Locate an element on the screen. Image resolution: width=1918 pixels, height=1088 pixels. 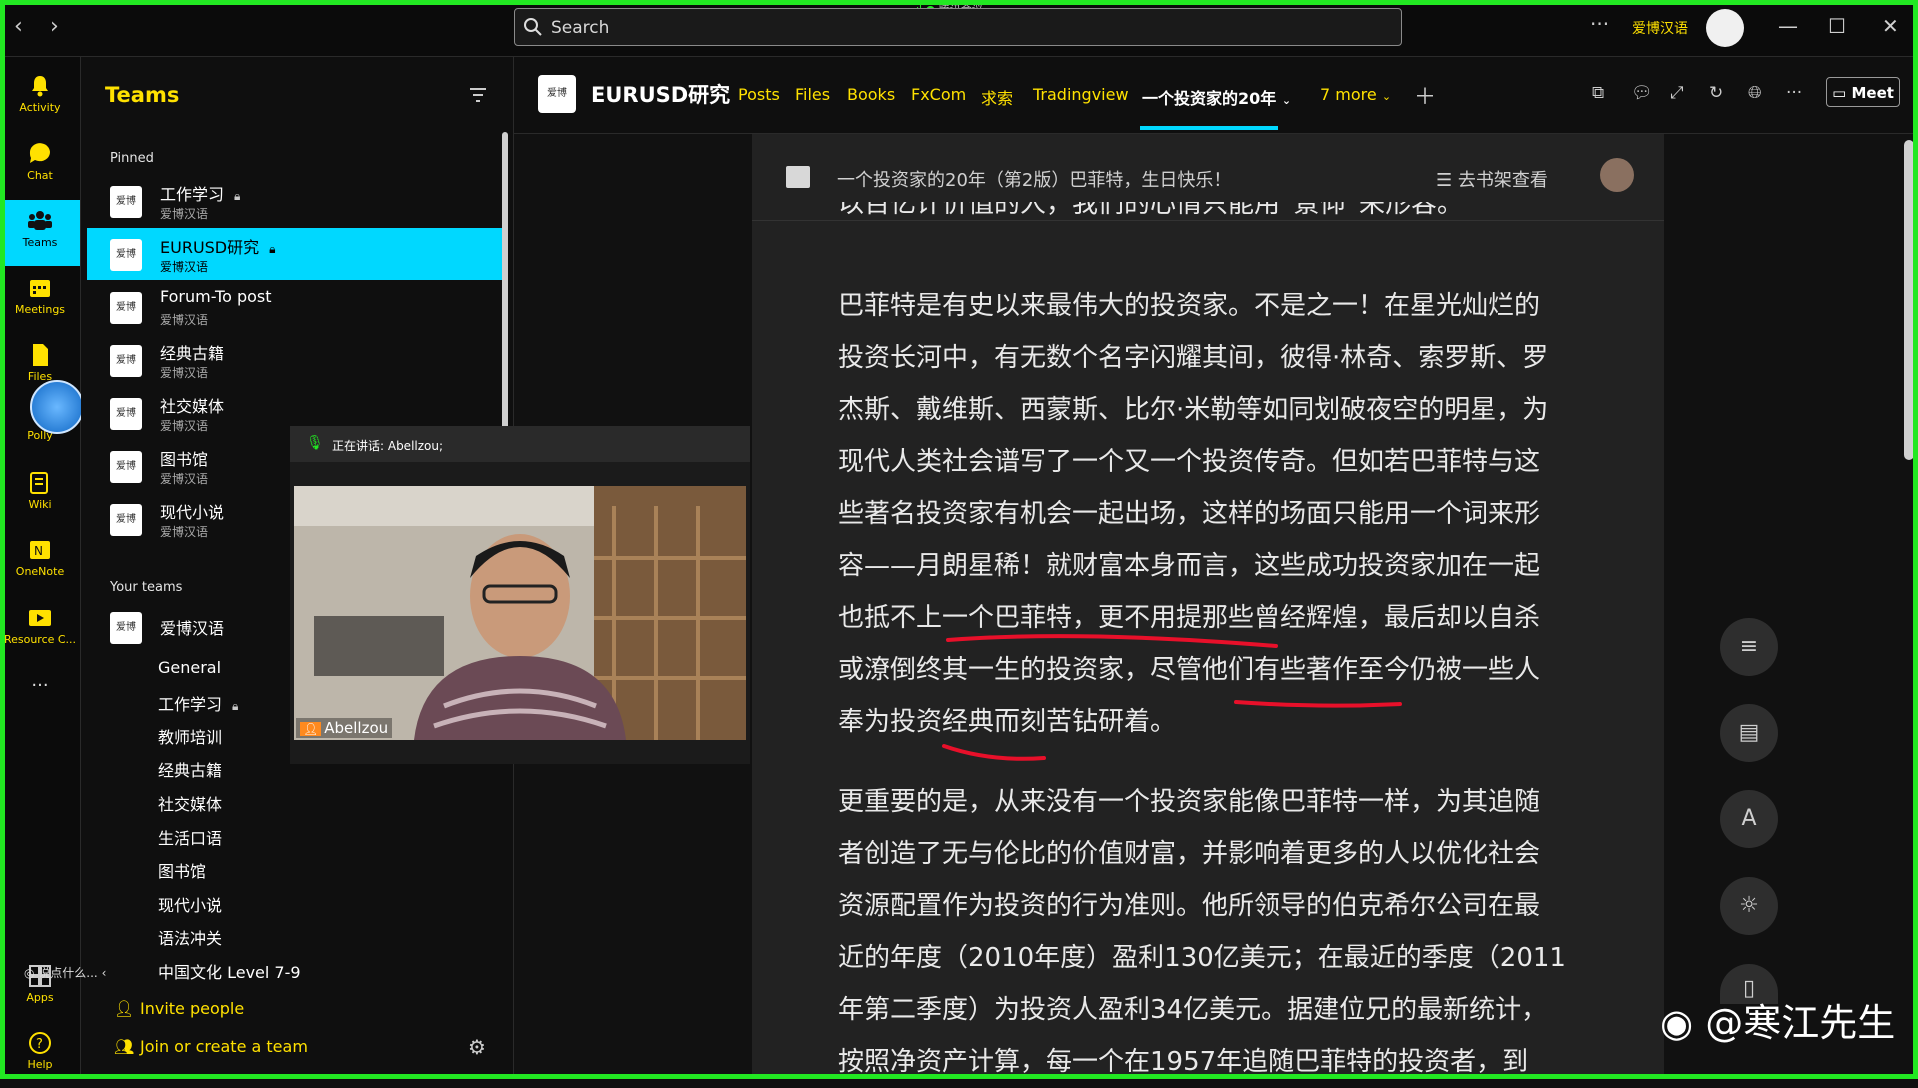
rail-meetings: Meetings is located at coordinates (40, 300).